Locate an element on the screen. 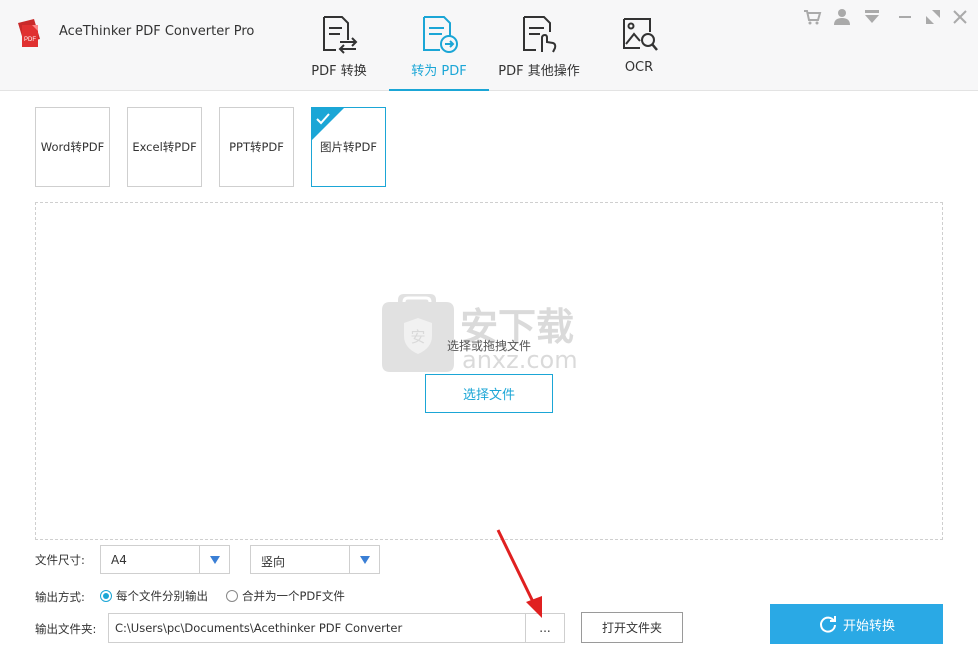 The width and height of the screenshot is (978, 668). page-size-select: A4 is located at coordinates (165, 559).